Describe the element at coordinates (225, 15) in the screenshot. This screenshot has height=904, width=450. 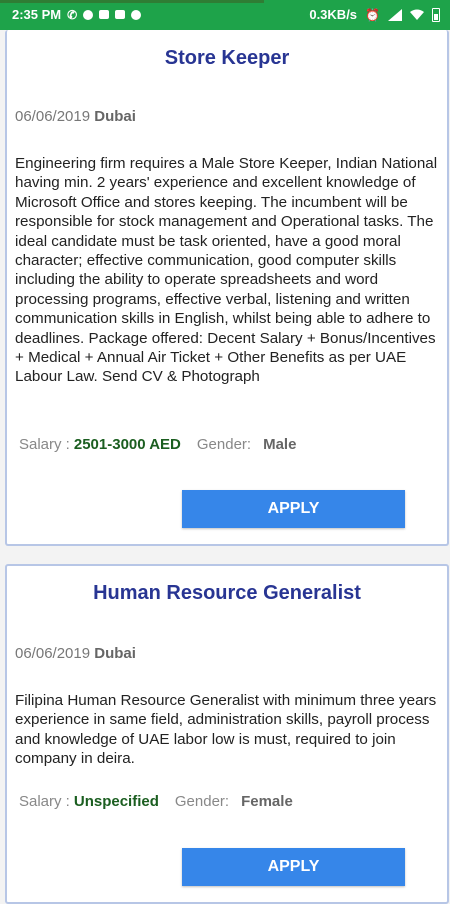
I see `status-bar: 2:35 PM ✆ 0.3KB/s ⏰` at that location.